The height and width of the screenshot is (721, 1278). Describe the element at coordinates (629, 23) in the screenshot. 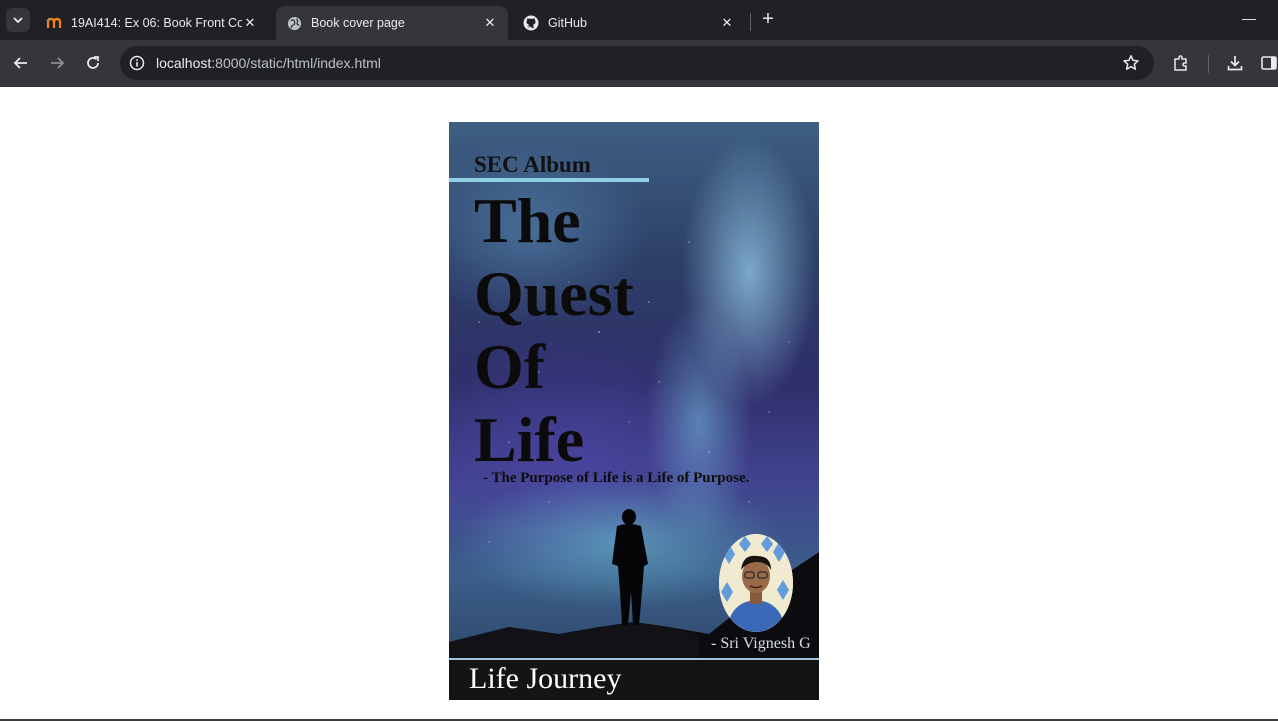

I see `tab-github: GitHub ✕` at that location.